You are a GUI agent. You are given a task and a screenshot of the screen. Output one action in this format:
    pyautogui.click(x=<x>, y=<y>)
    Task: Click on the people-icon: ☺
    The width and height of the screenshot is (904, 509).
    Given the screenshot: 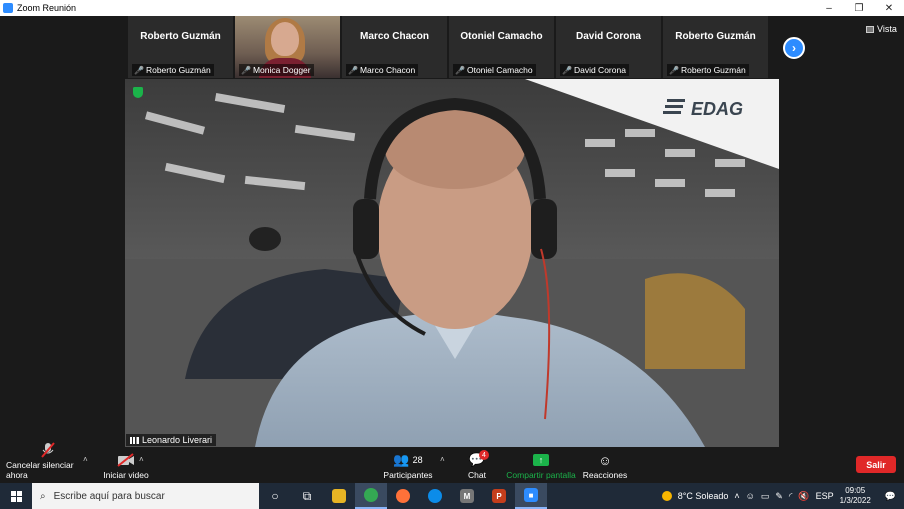 What is the action you would take?
    pyautogui.click(x=750, y=496)
    